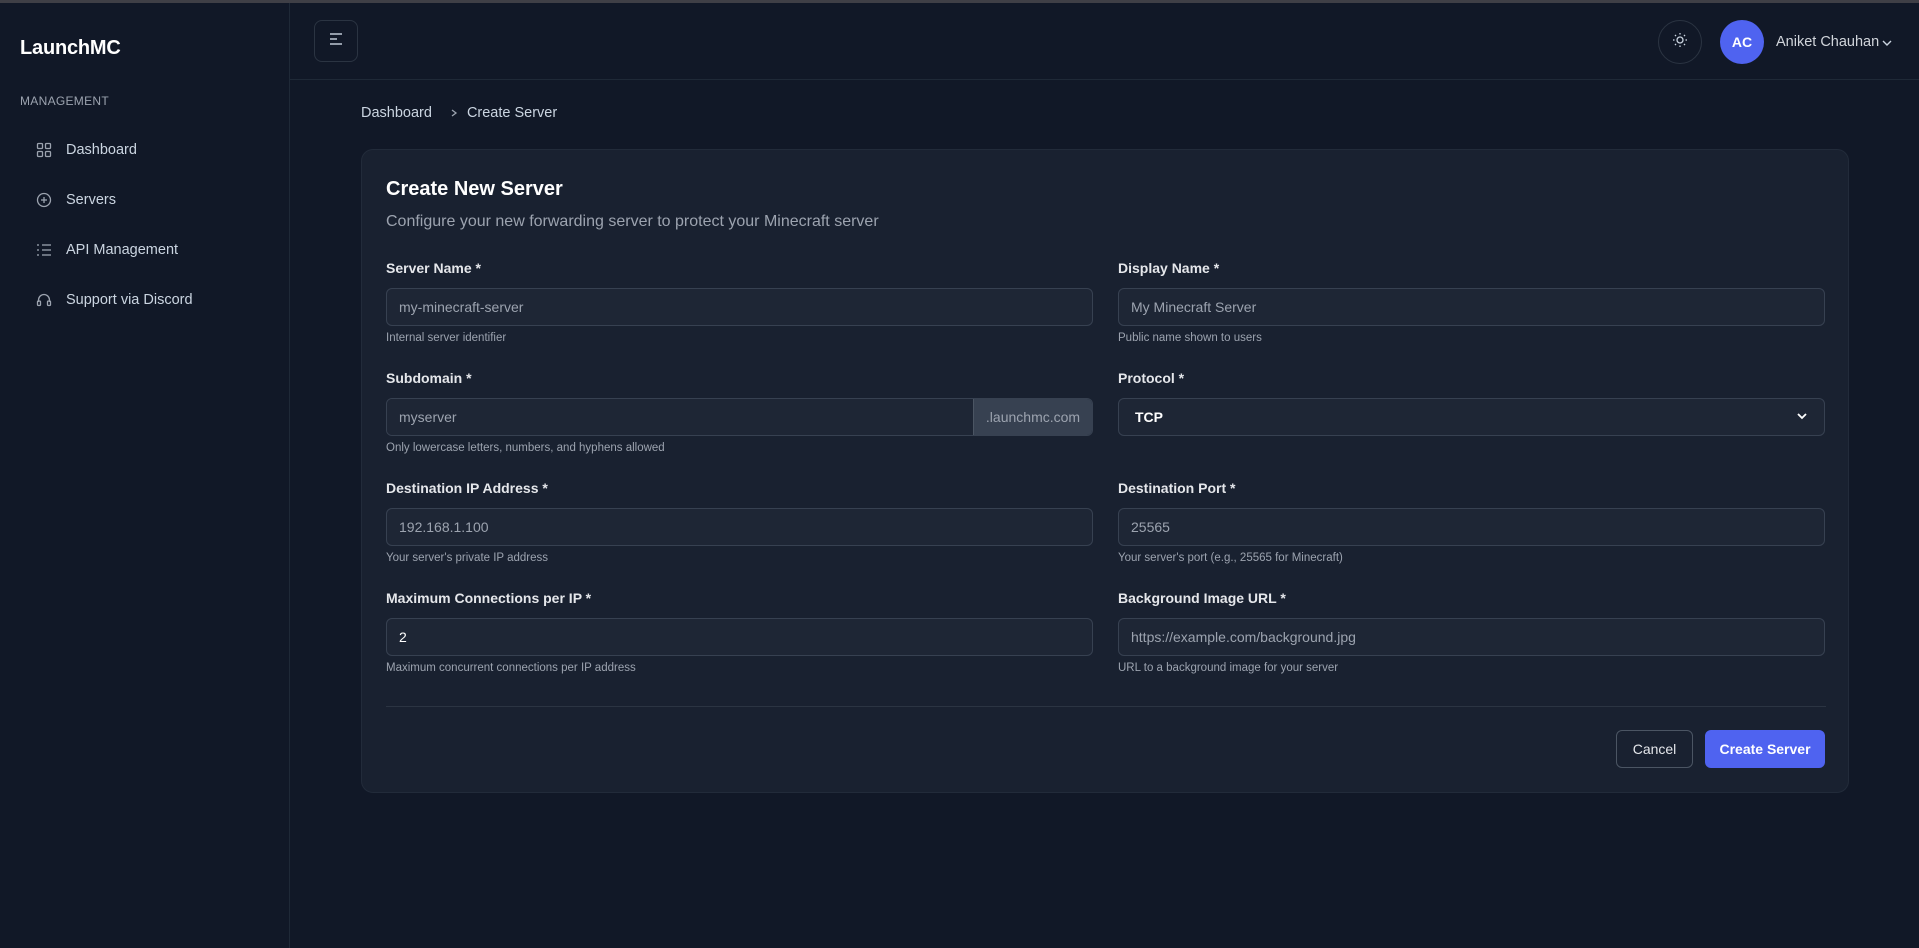 The image size is (1919, 948). Describe the element at coordinates (1827, 42) in the screenshot. I see `user-menu-name: Aniket Chauhan` at that location.